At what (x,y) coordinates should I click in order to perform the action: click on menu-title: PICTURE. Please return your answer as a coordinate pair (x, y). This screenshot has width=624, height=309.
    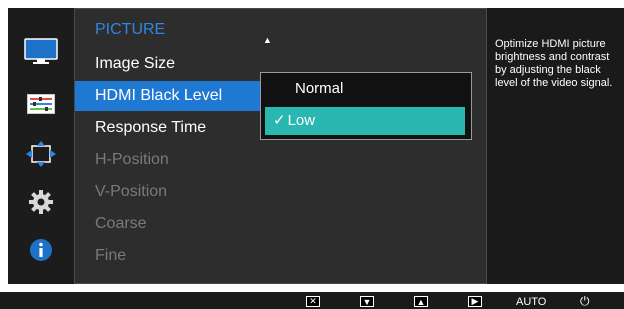
    Looking at the image, I should click on (130, 29).